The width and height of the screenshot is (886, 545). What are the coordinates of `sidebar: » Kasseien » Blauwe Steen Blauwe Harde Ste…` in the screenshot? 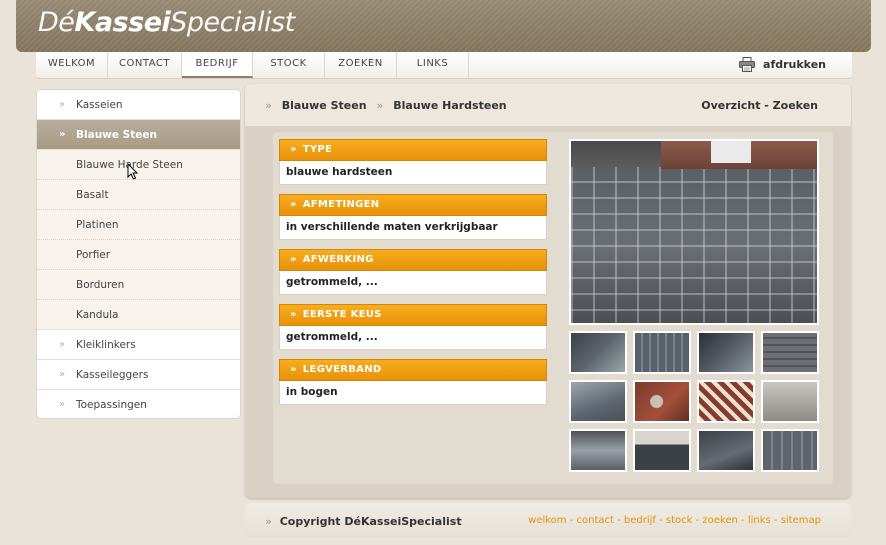 It's located at (138, 254).